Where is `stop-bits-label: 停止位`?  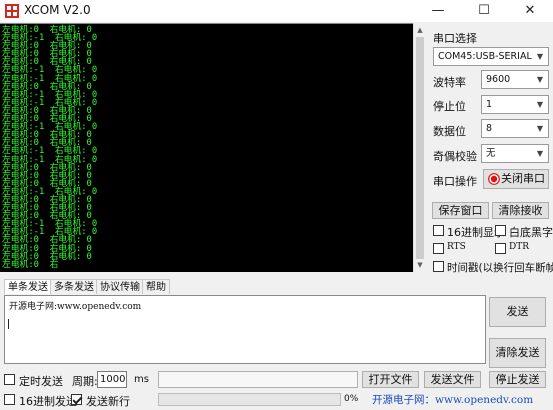
stop-bits-label: 停止位 is located at coordinates (449, 106).